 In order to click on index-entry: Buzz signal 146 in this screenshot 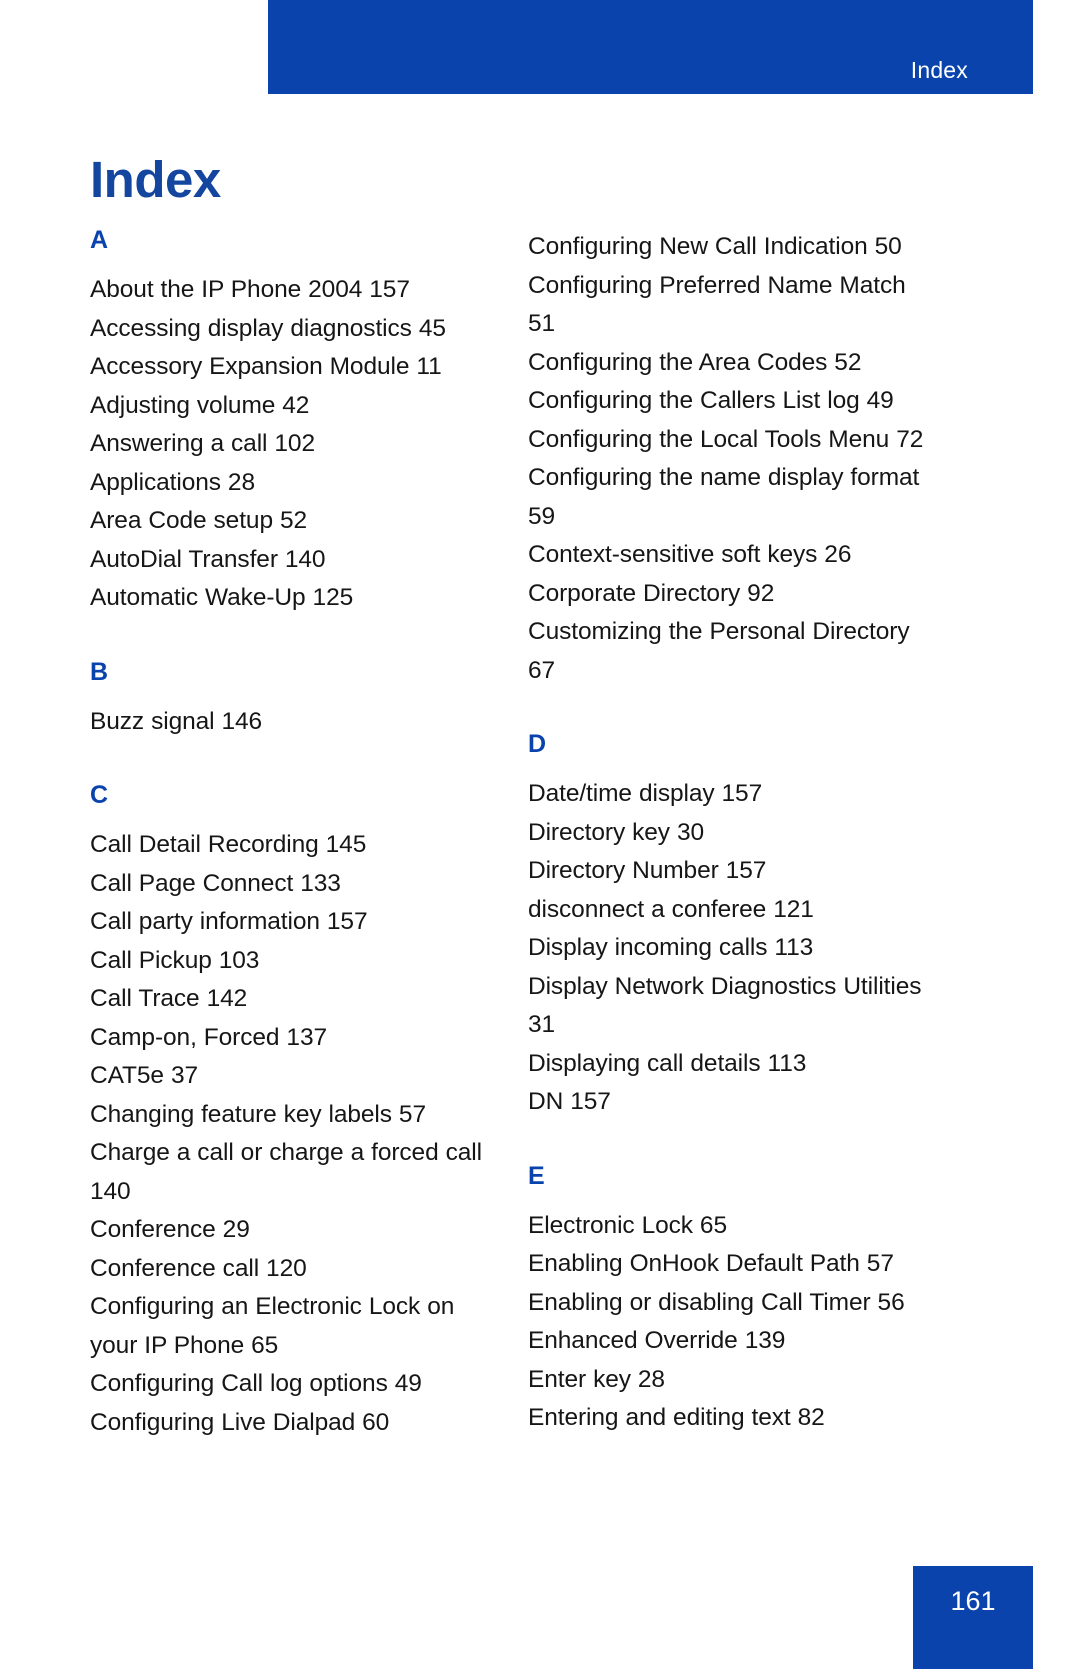, I will do `click(176, 721)`.